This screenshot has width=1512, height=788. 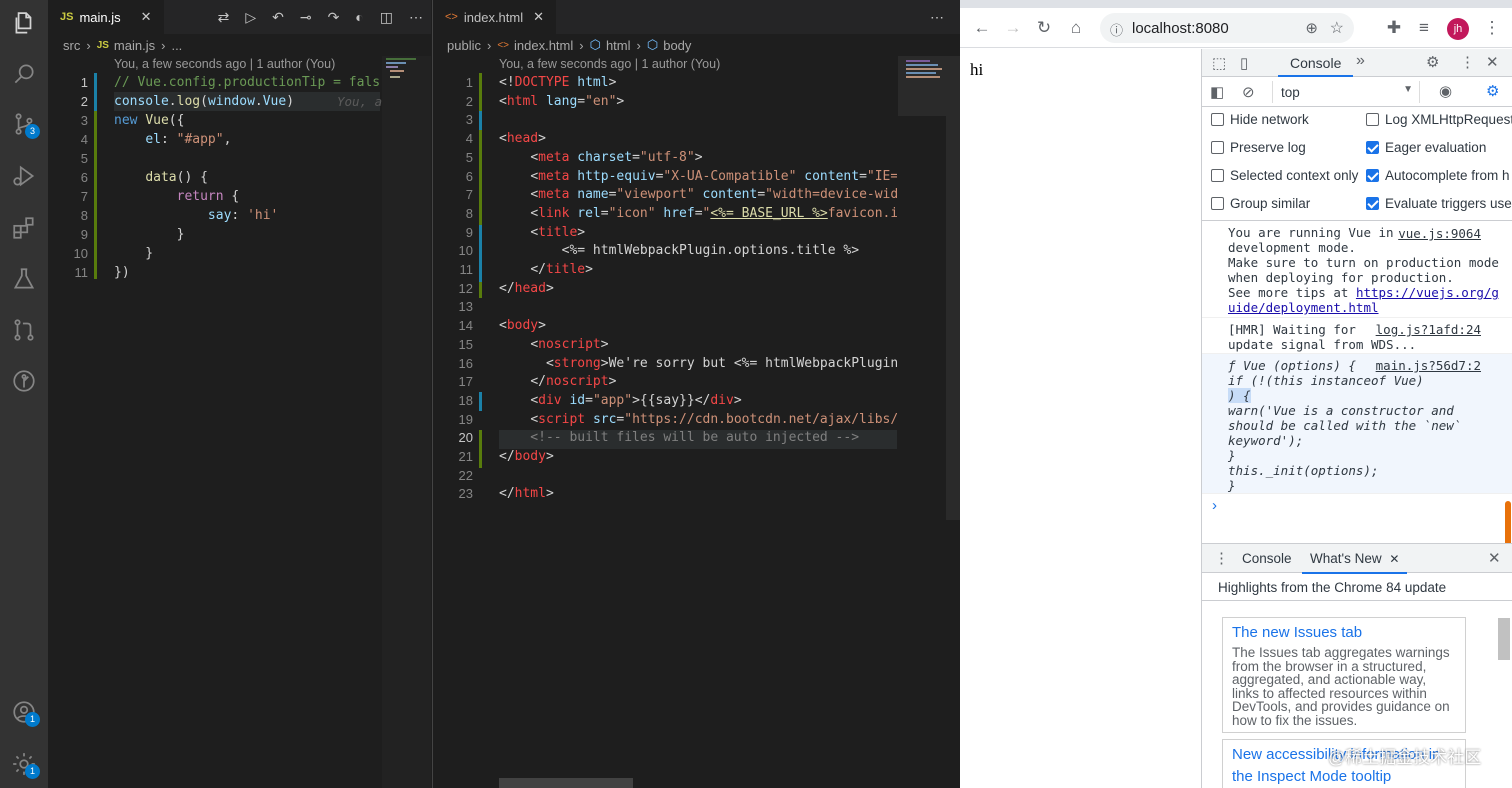 What do you see at coordinates (1076, 28) in the screenshot?
I see `home-icon: ⌂` at bounding box center [1076, 28].